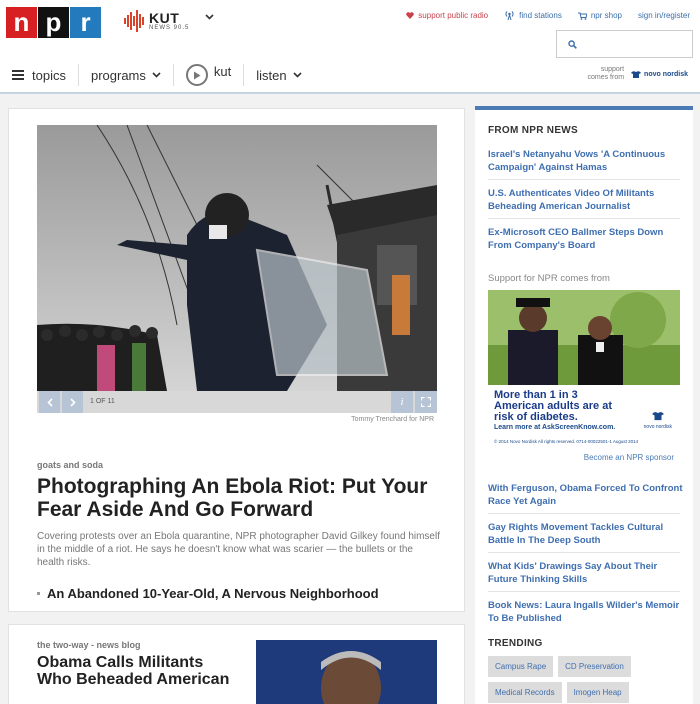 The height and width of the screenshot is (704, 700). What do you see at coordinates (118, 75) in the screenshot?
I see `nav-programs-label: programs` at bounding box center [118, 75].